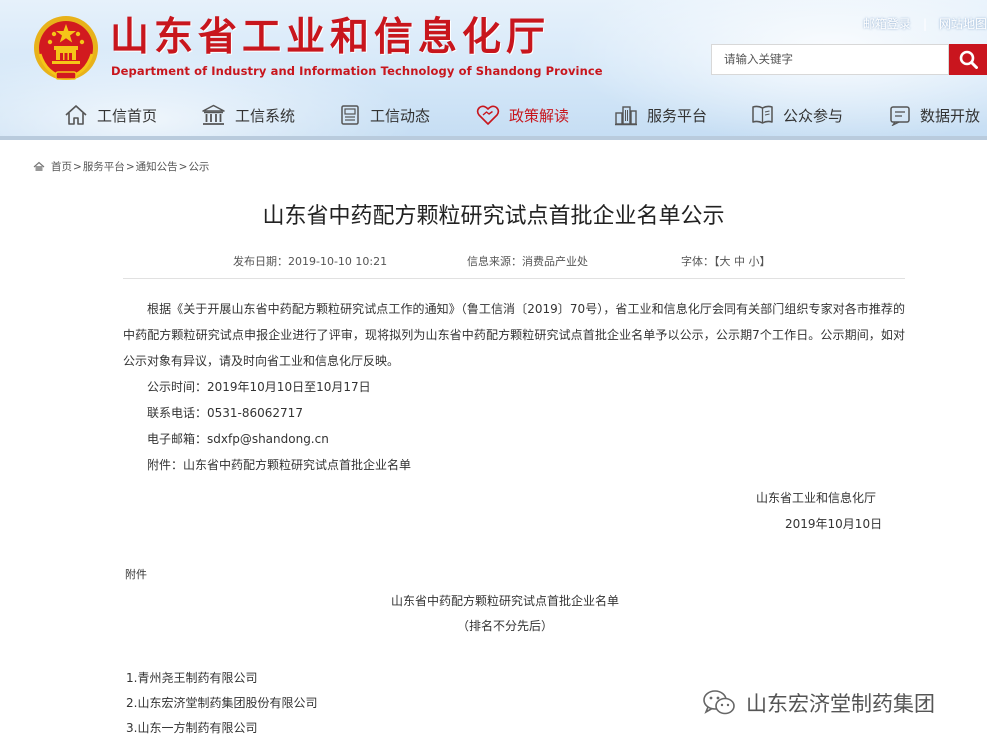  I want to click on signature-org: 山东省工业和信息化厅, so click(816, 498).